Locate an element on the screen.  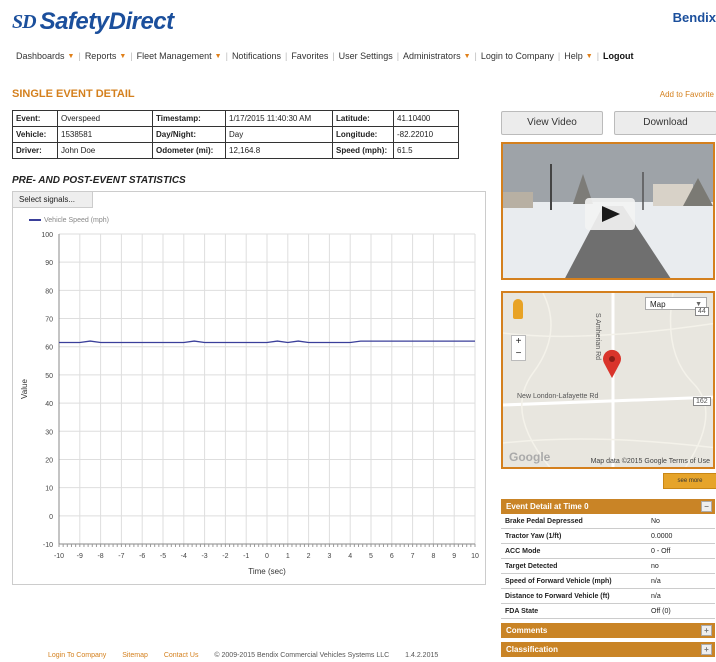
comments-panel: Comments + is located at coordinates (608, 630).